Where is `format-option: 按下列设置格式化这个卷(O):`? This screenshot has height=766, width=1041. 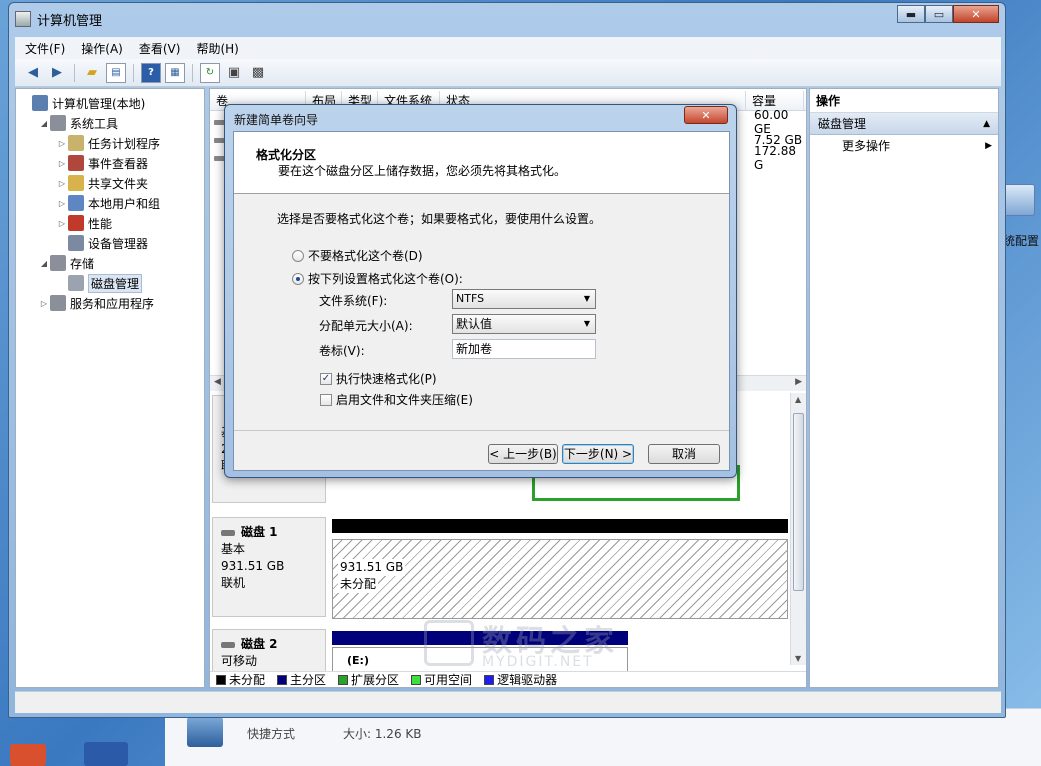 format-option: 按下列设置格式化这个卷(O): is located at coordinates (377, 278).